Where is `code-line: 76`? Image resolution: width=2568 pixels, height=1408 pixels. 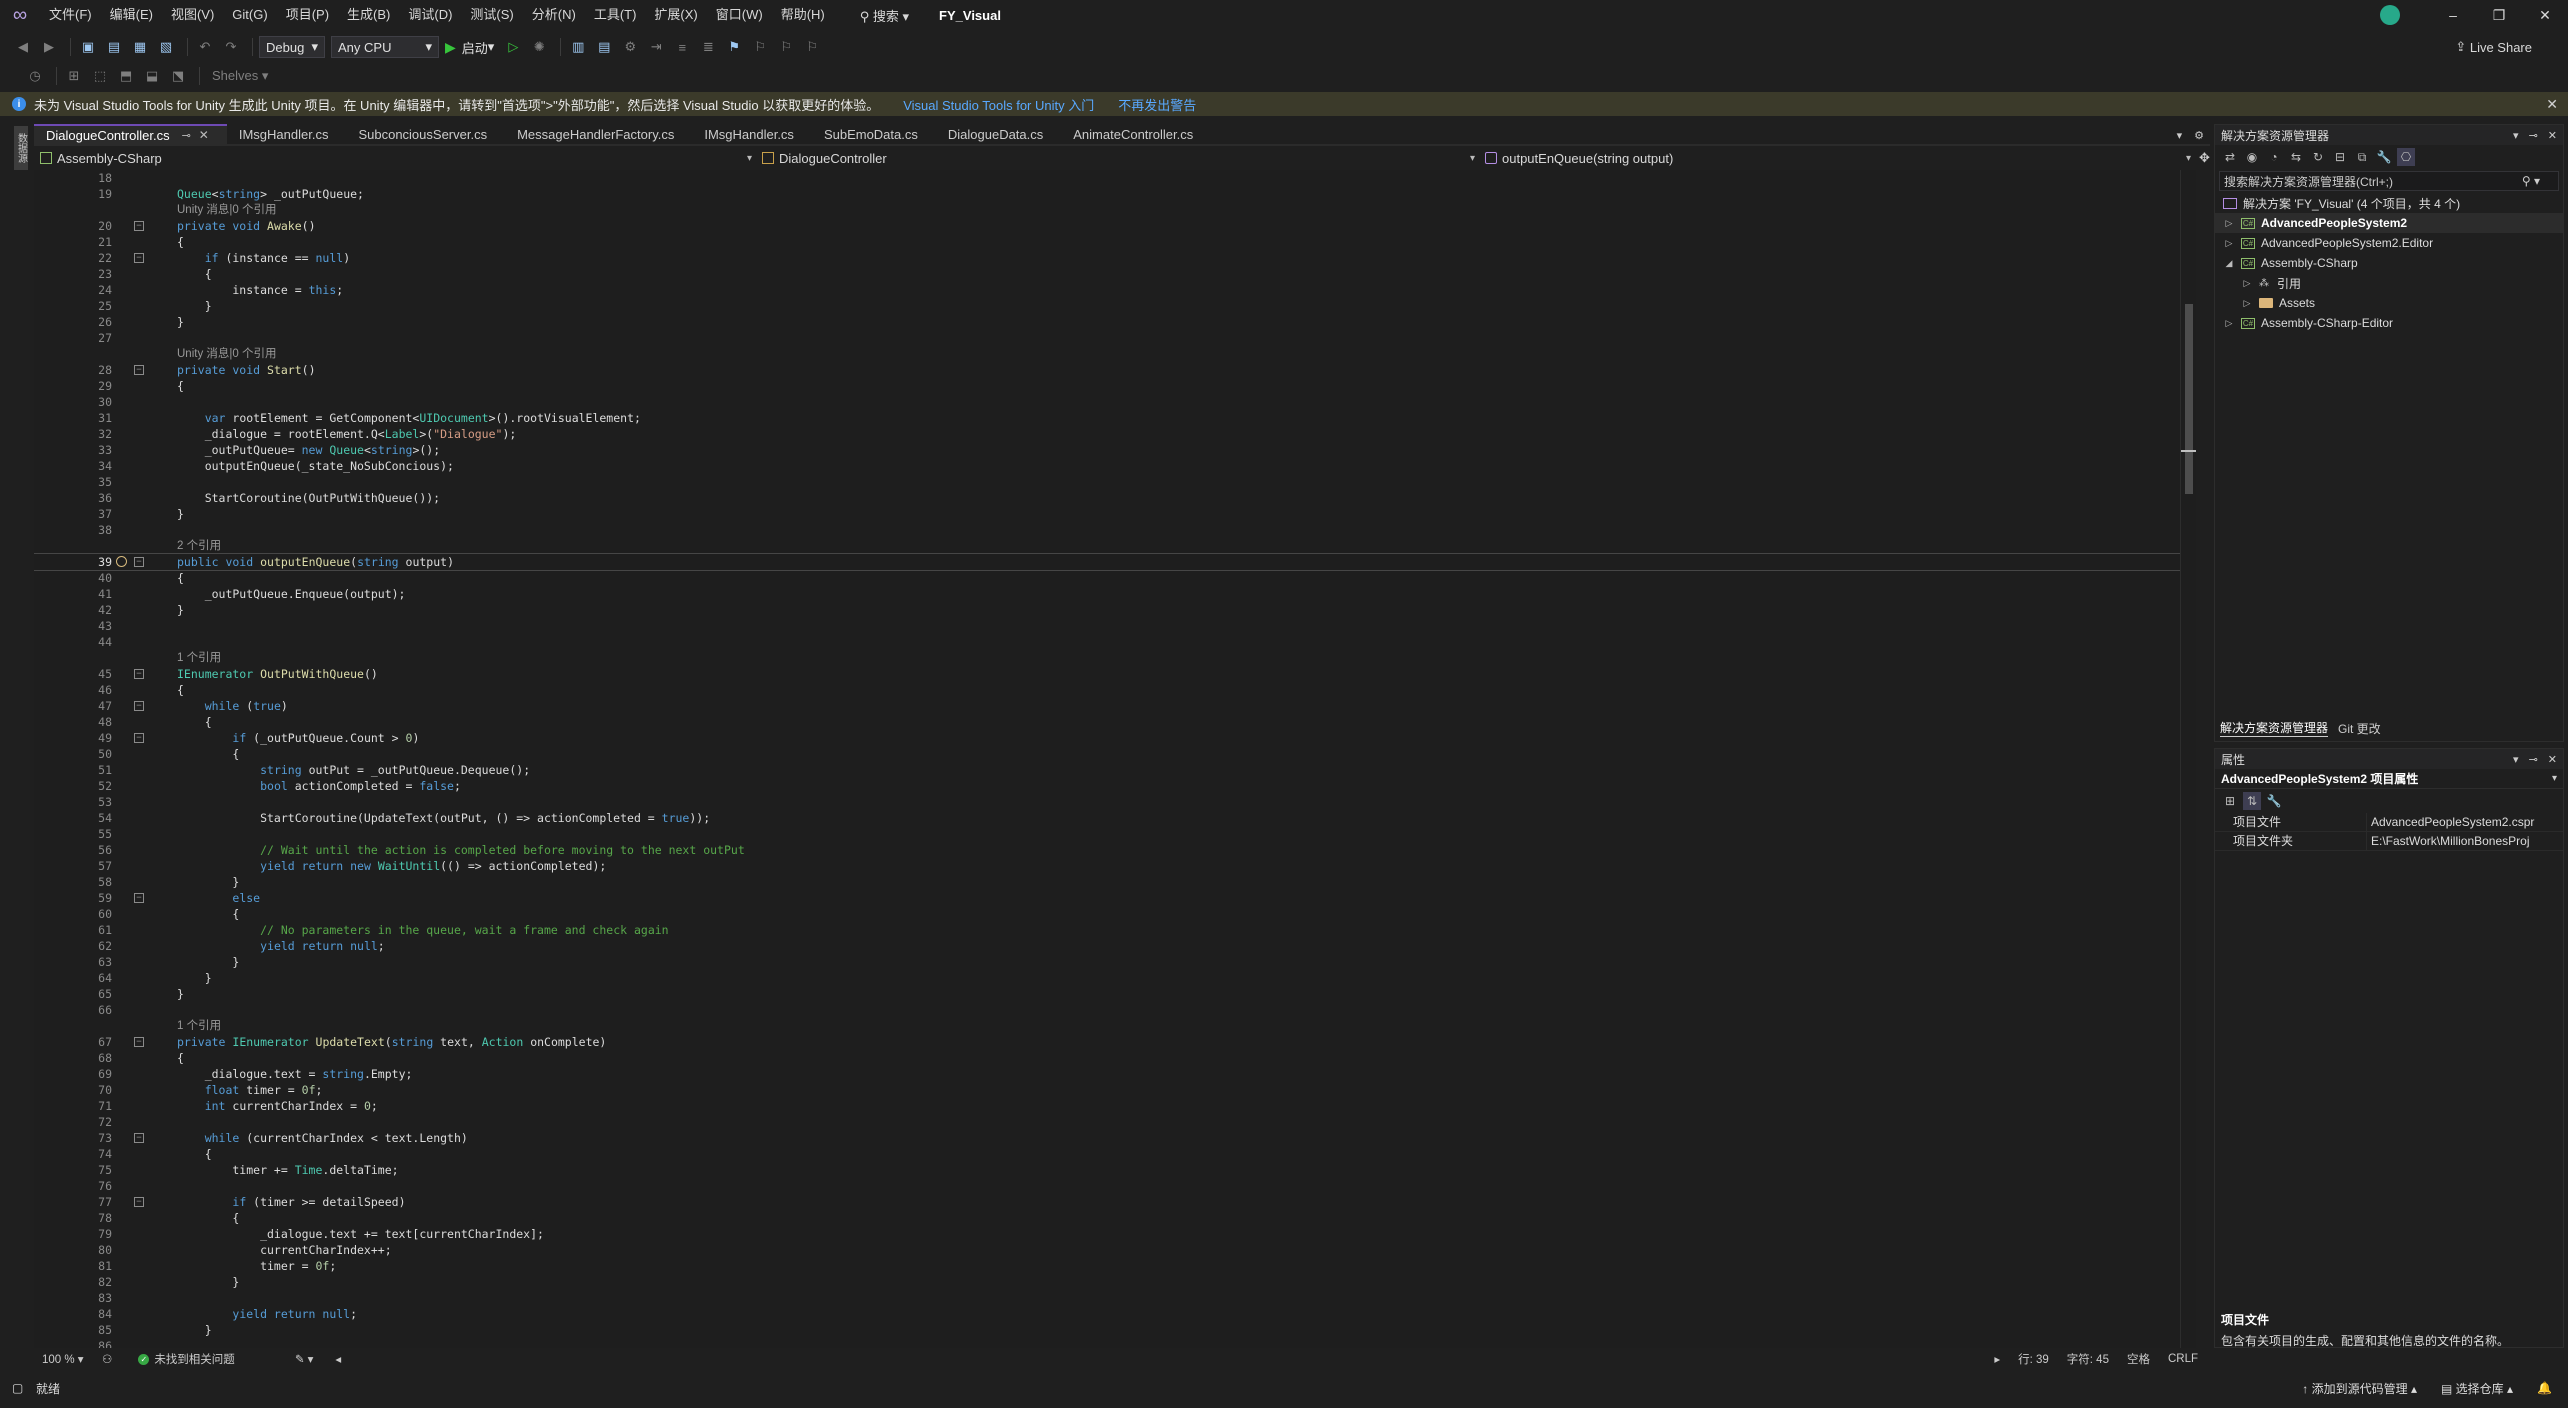
code-line: 76 is located at coordinates (1115, 1186).